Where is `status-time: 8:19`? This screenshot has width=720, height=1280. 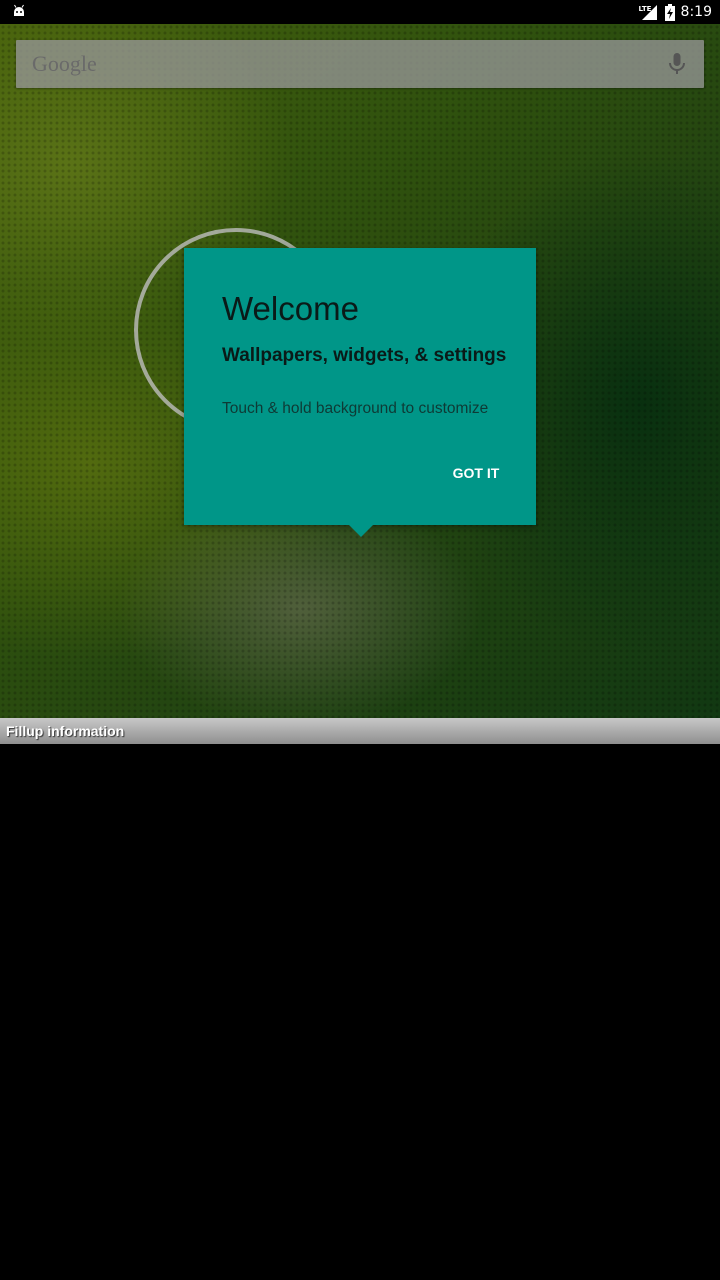
status-time: 8:19 is located at coordinates (696, 12).